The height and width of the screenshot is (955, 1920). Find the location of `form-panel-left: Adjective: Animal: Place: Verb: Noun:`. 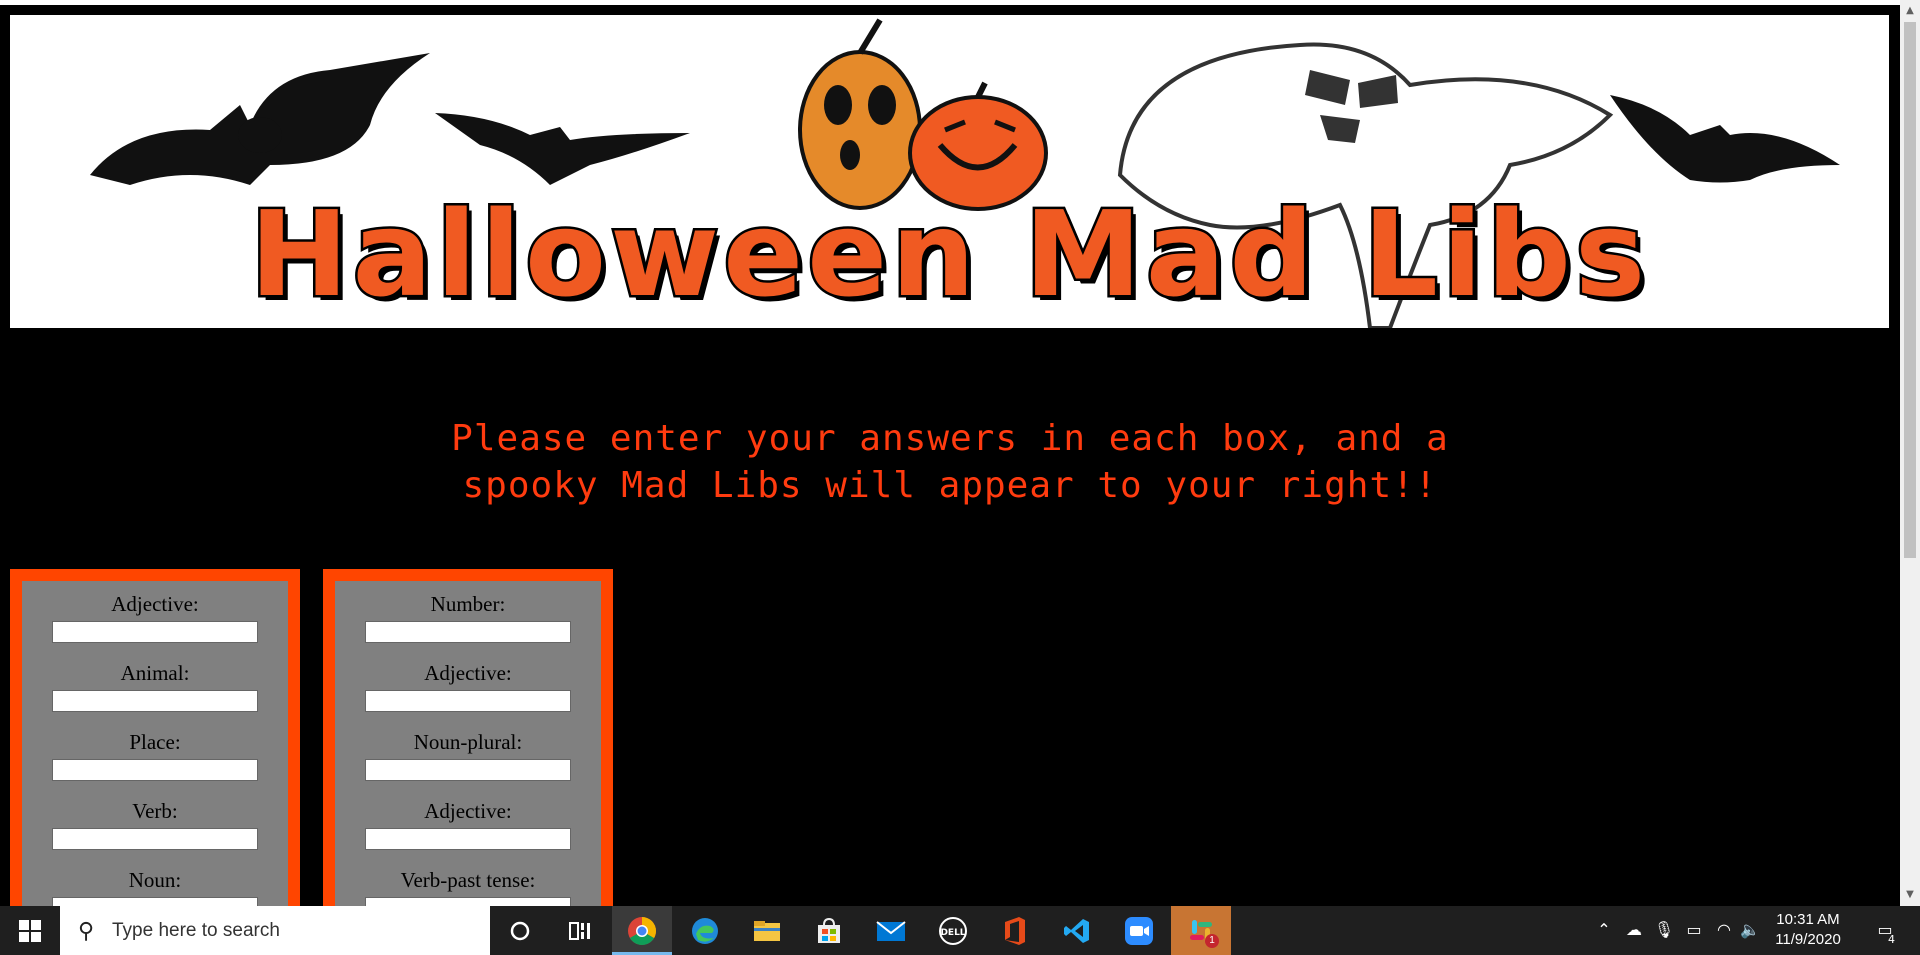

form-panel-left: Adjective: Animal: Place: Verb: Noun: is located at coordinates (155, 737).